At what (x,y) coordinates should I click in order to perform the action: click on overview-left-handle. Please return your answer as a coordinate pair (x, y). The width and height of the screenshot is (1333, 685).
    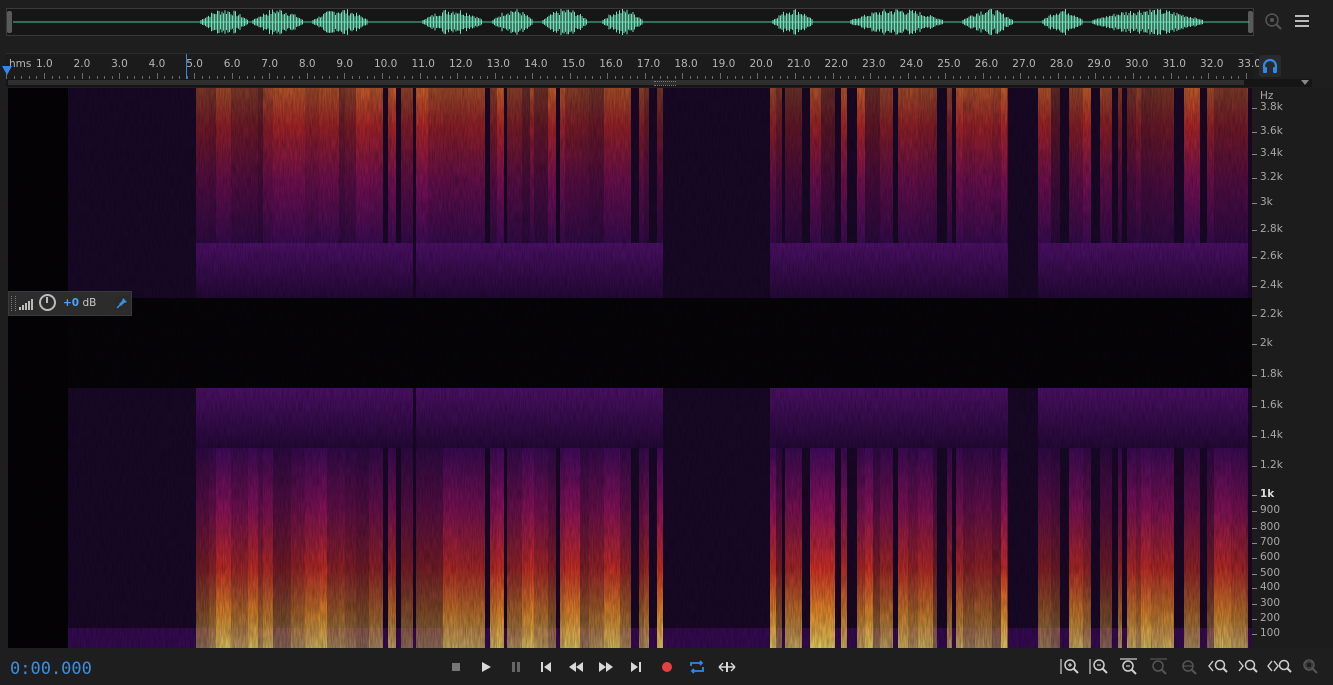
    Looking at the image, I should click on (9, 22).